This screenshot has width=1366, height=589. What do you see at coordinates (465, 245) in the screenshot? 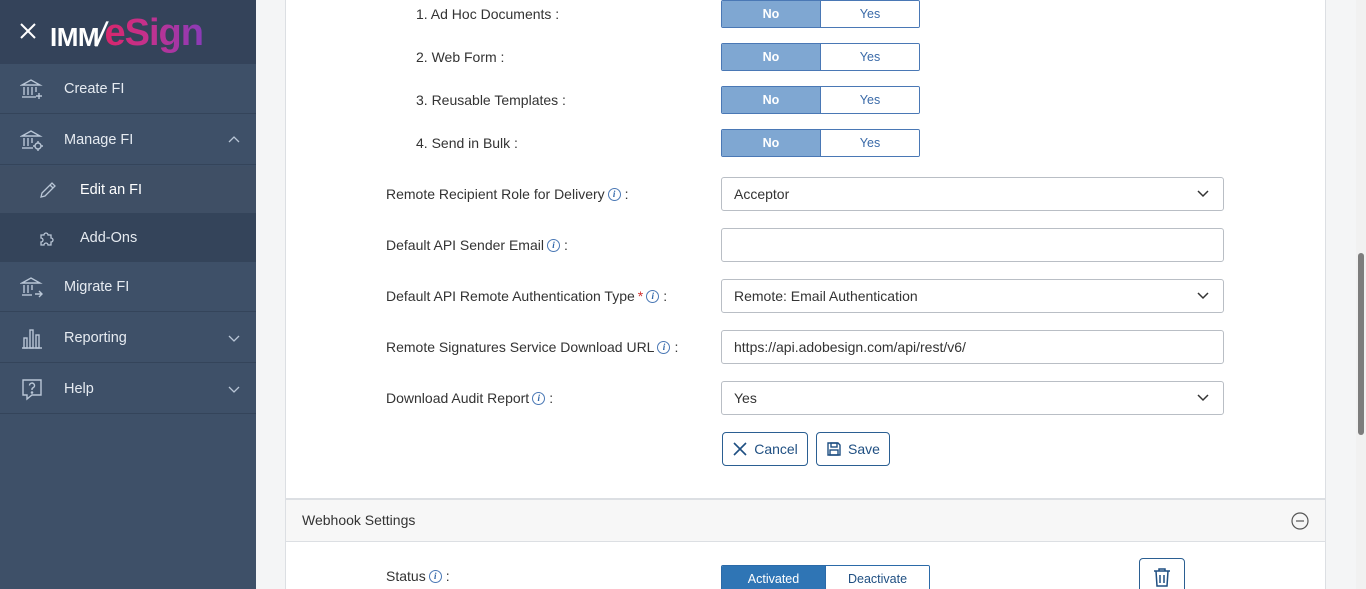
I see `sender-email-label-text: Default API Sender Email` at bounding box center [465, 245].